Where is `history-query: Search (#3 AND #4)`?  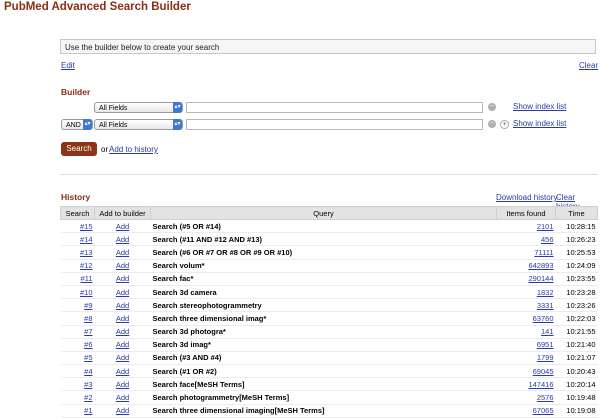
history-query: Search (#3 AND #4) is located at coordinates (187, 358).